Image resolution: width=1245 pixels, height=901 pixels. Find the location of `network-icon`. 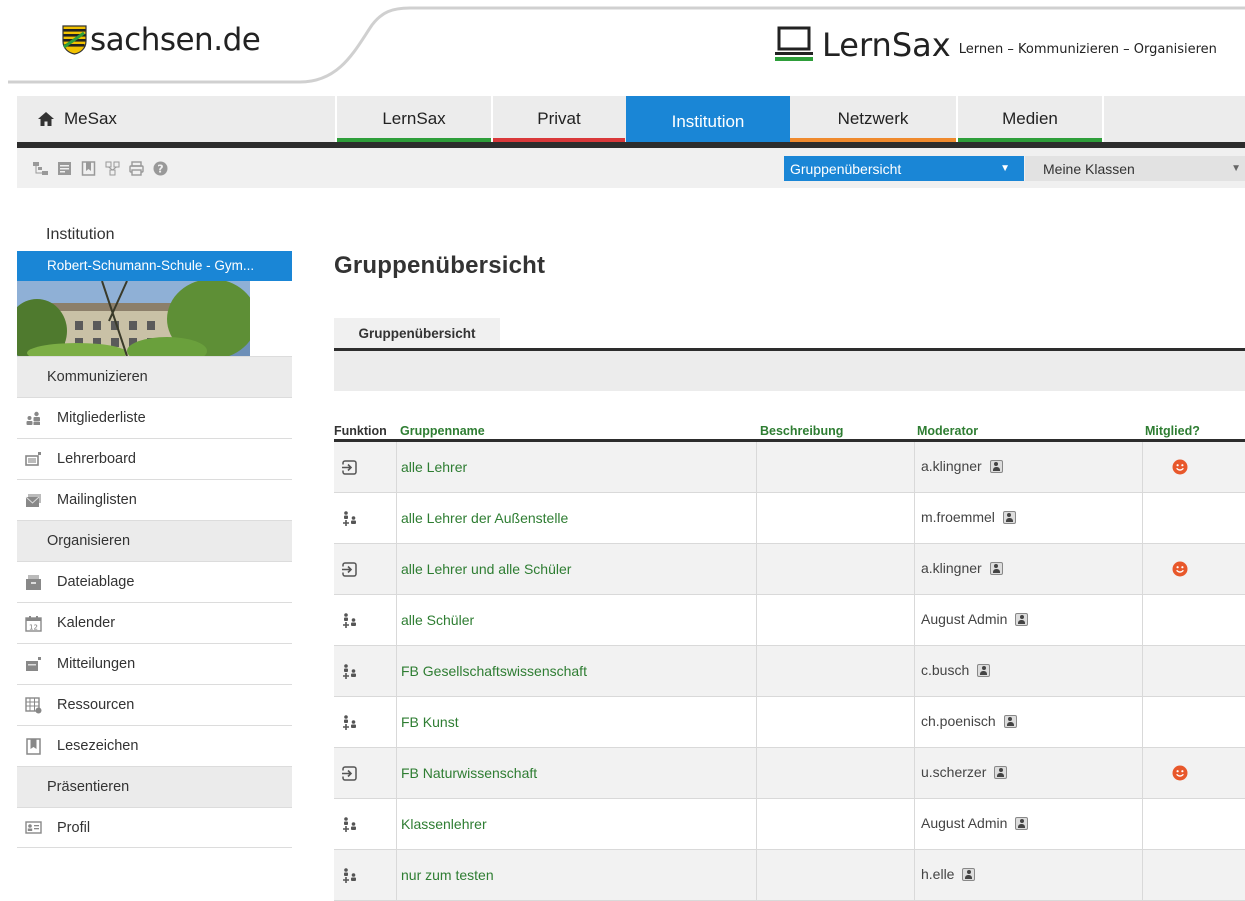

network-icon is located at coordinates (112, 168).